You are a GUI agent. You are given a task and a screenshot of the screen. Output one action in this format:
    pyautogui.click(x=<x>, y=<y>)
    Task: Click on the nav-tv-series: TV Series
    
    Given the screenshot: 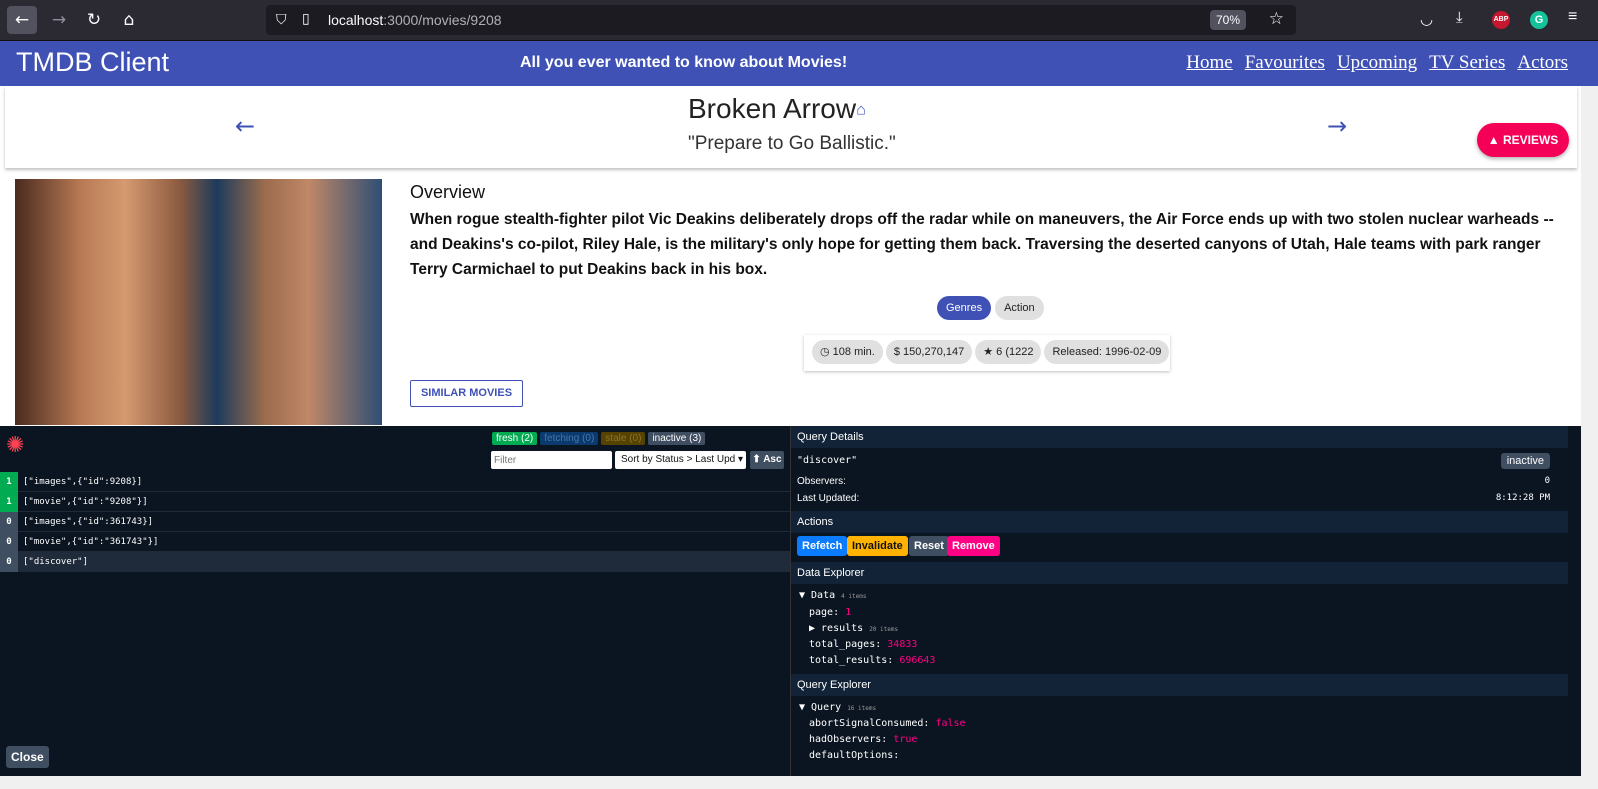 What is the action you would take?
    pyautogui.click(x=1467, y=63)
    